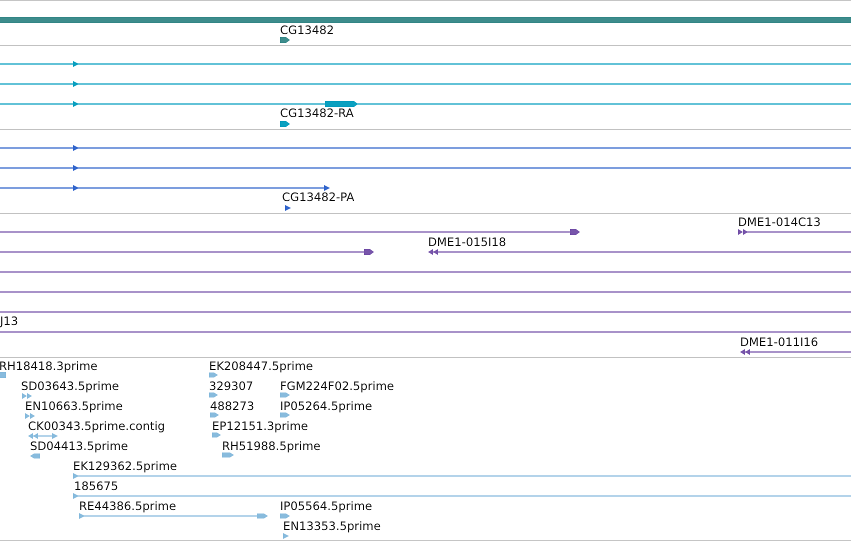  Describe the element at coordinates (43, 436) in the screenshot. I see `feature-line` at that location.